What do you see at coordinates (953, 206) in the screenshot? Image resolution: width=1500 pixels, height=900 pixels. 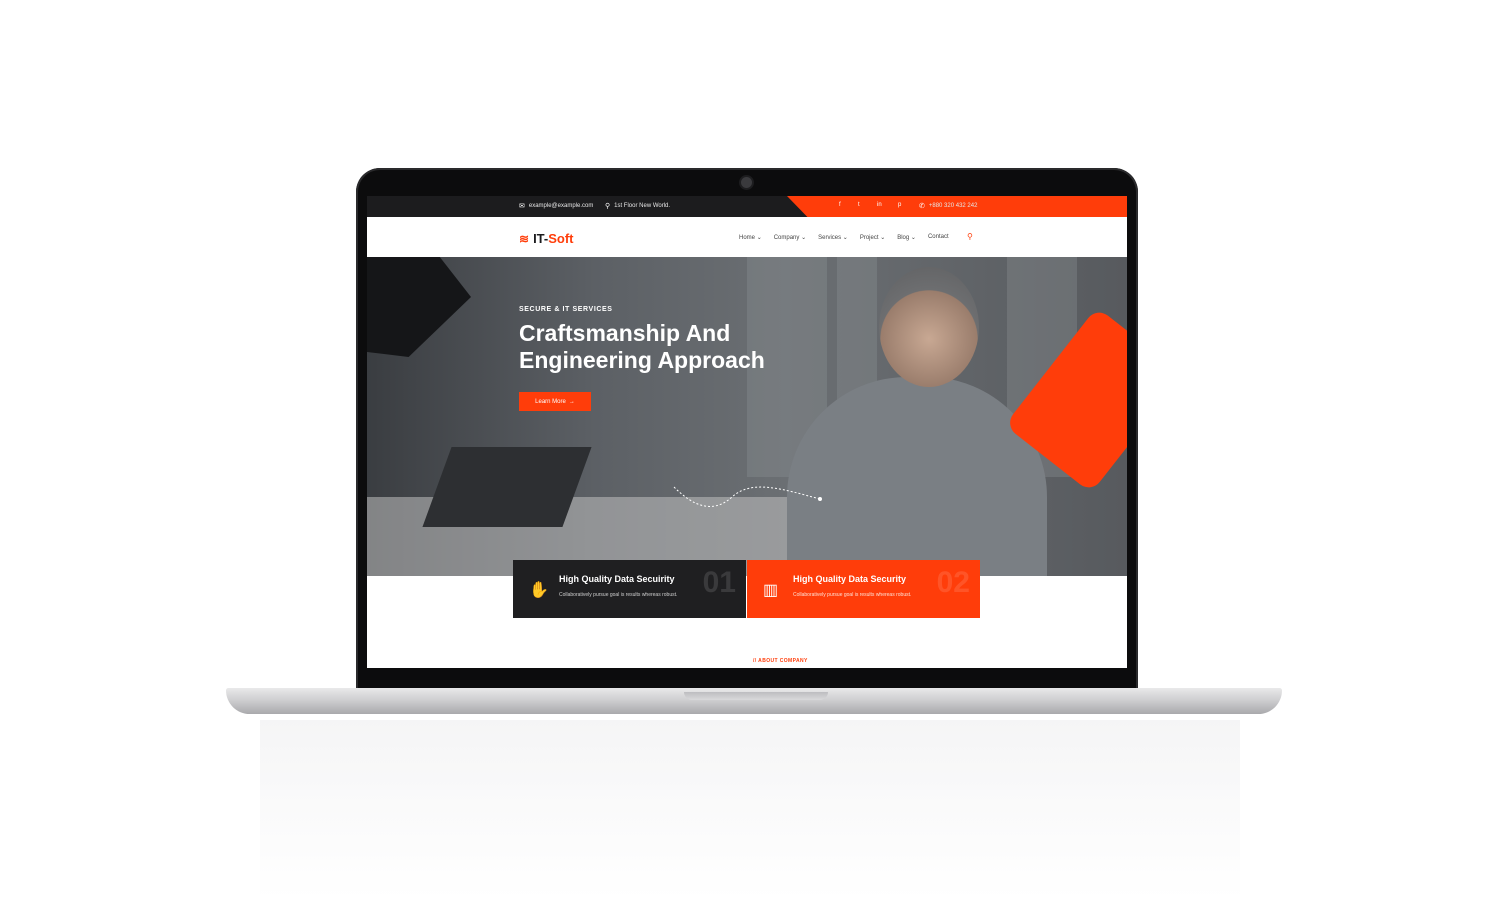 I see `phone-text: +880 320 432 242` at bounding box center [953, 206].